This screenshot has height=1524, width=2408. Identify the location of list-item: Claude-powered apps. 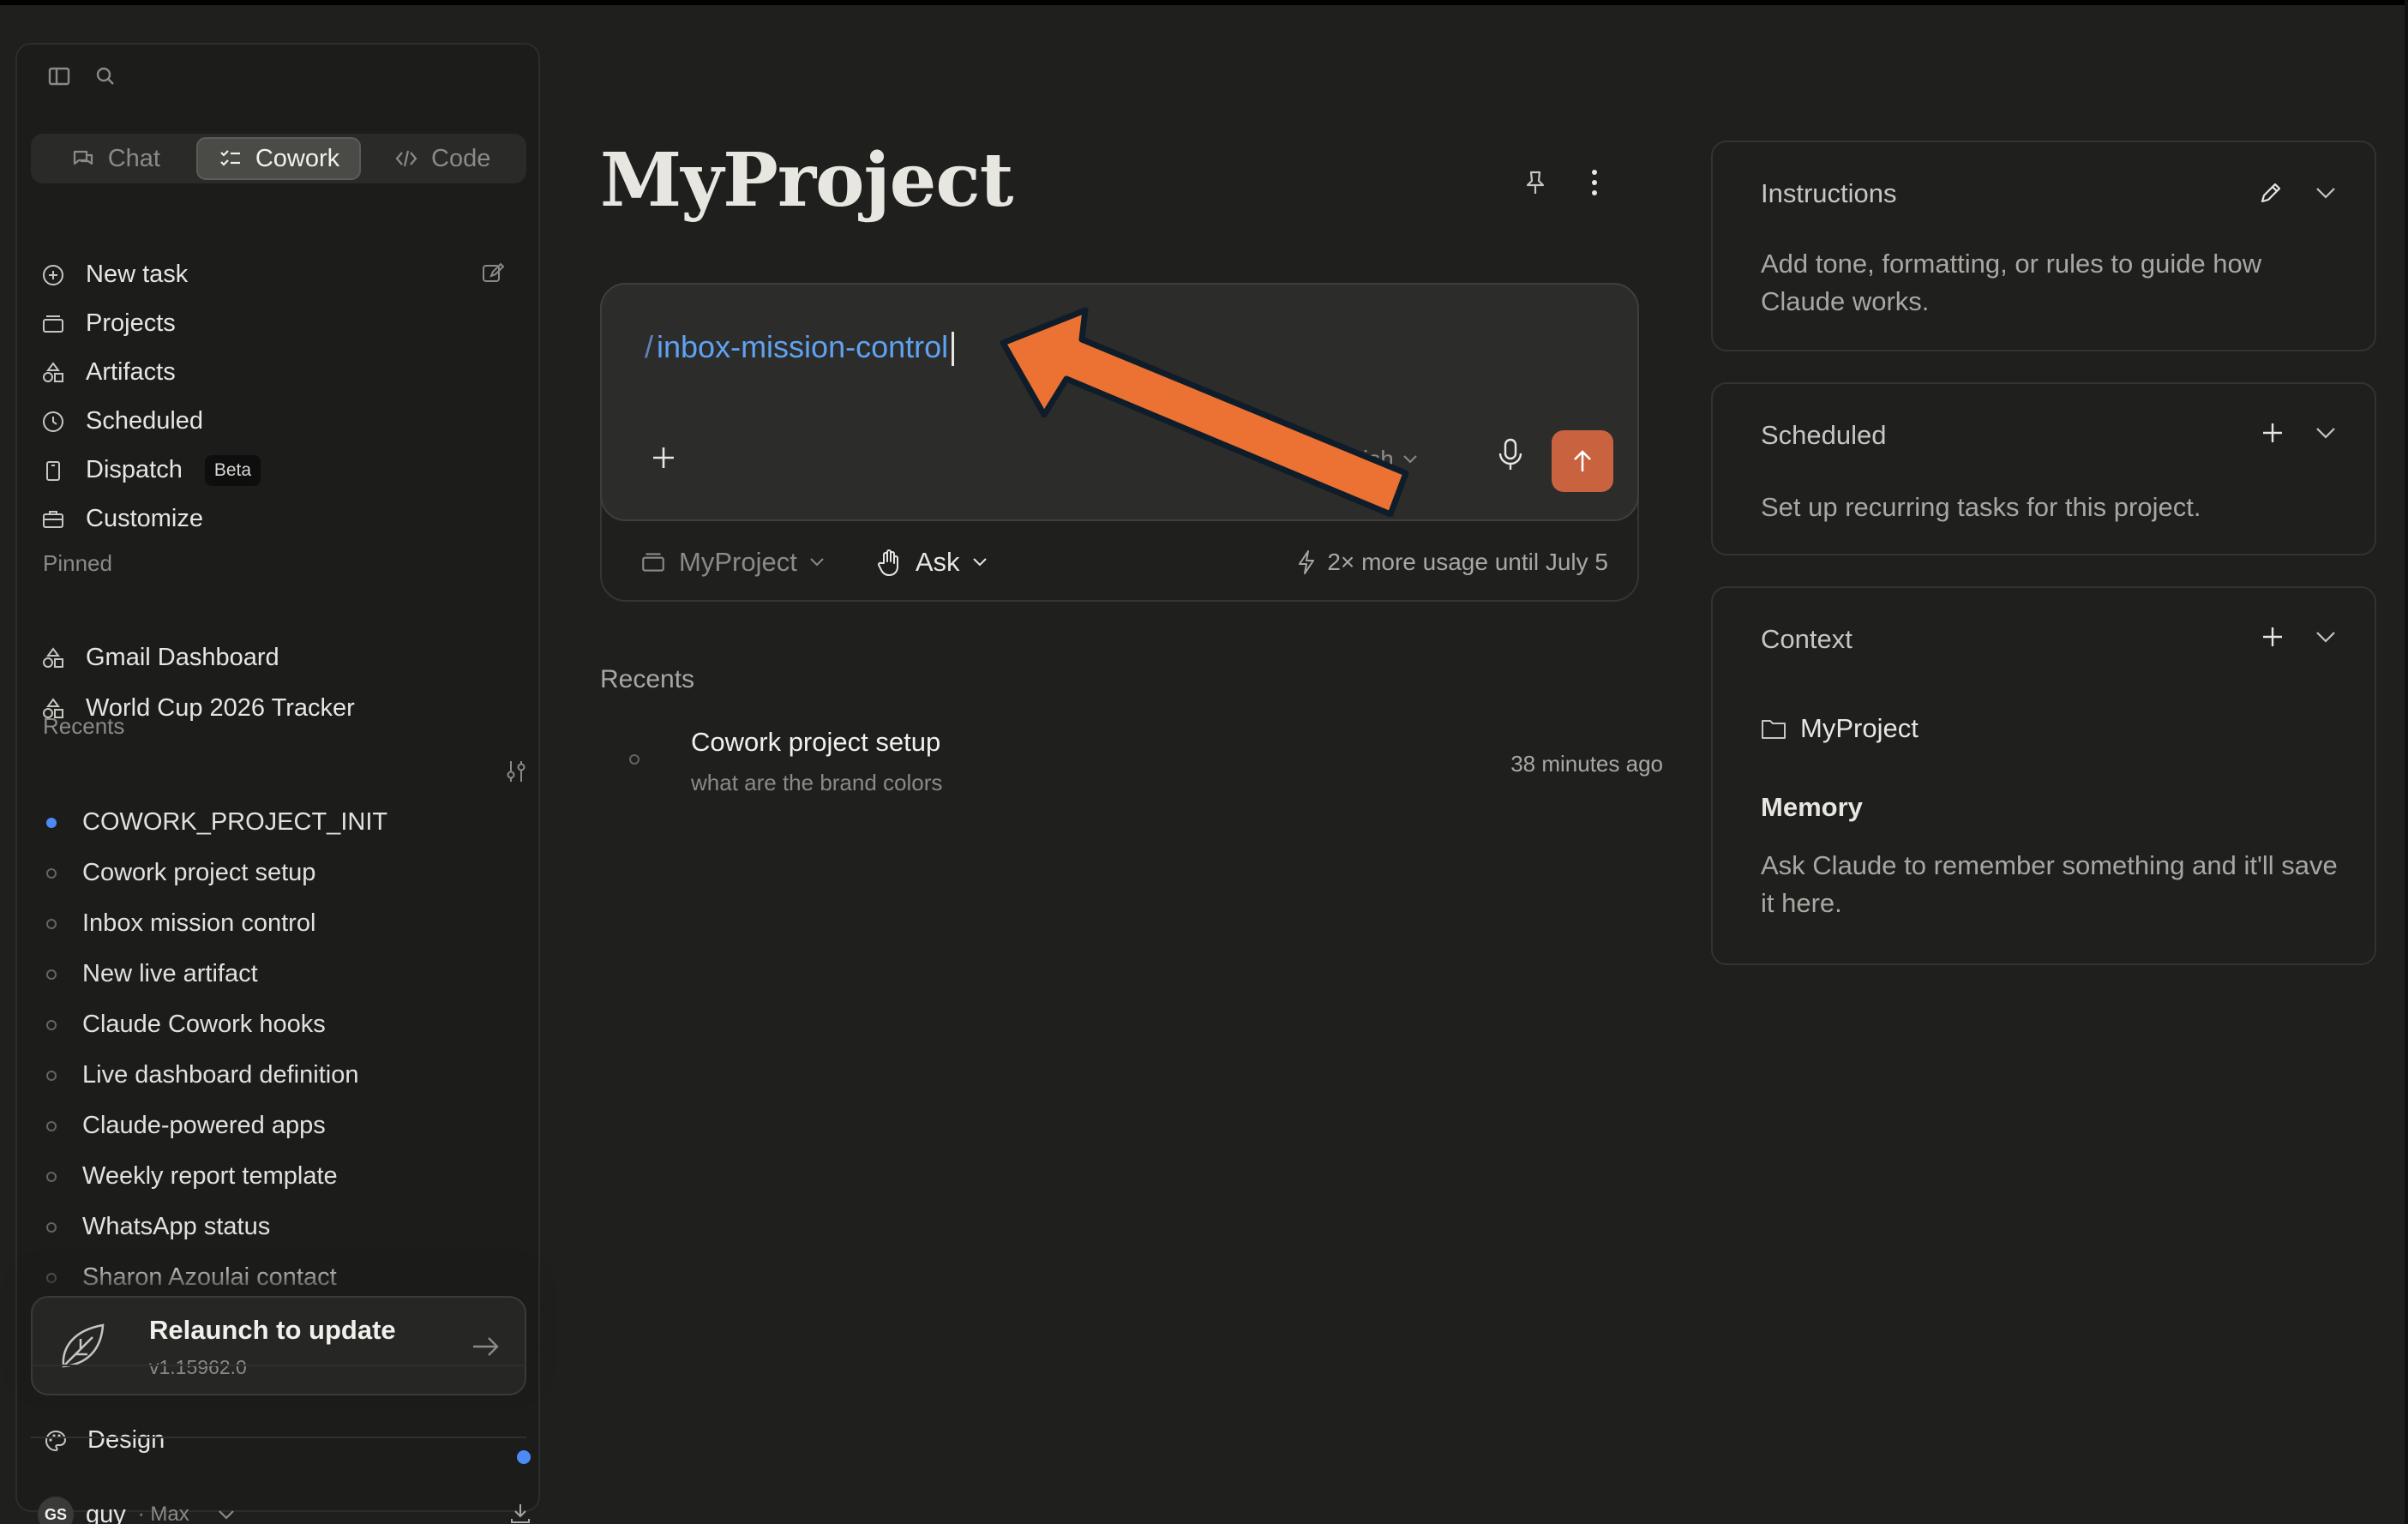
(283, 1126).